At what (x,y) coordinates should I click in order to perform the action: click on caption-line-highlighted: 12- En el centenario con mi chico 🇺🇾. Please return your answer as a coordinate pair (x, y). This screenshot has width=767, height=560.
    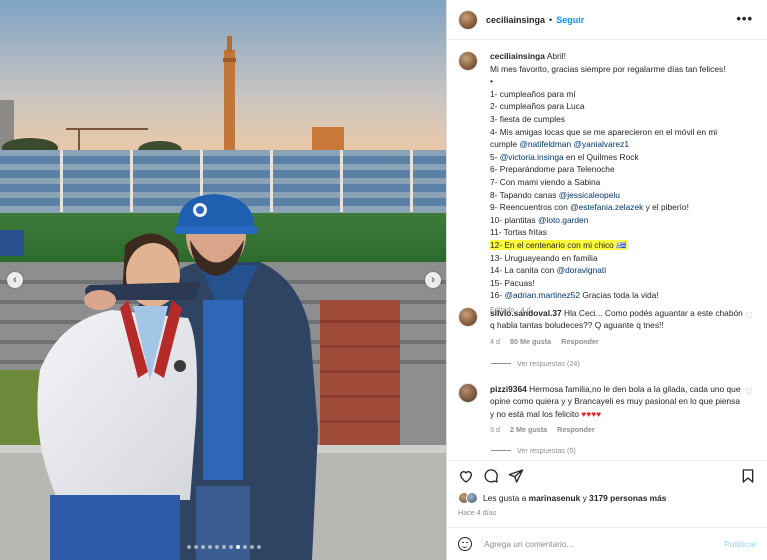
    Looking at the image, I should click on (617, 245).